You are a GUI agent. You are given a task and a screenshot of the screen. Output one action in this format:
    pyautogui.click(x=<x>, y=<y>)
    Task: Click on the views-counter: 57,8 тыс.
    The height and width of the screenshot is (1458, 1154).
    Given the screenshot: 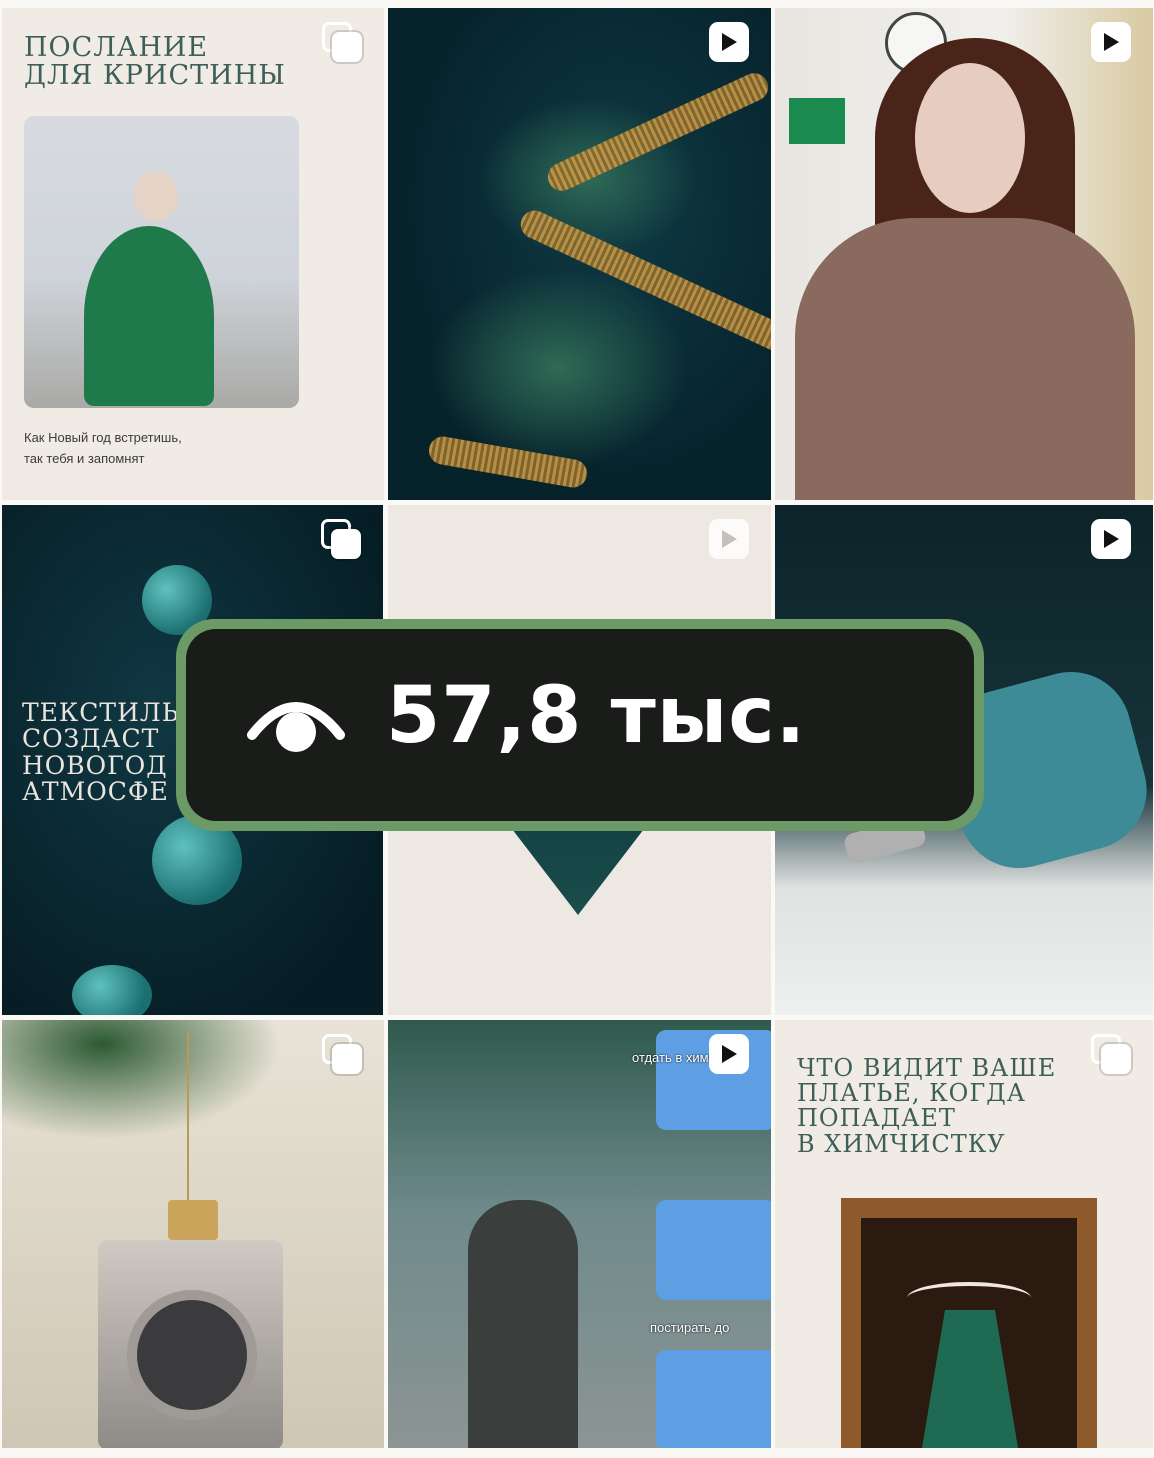 What is the action you would take?
    pyautogui.click(x=580, y=725)
    